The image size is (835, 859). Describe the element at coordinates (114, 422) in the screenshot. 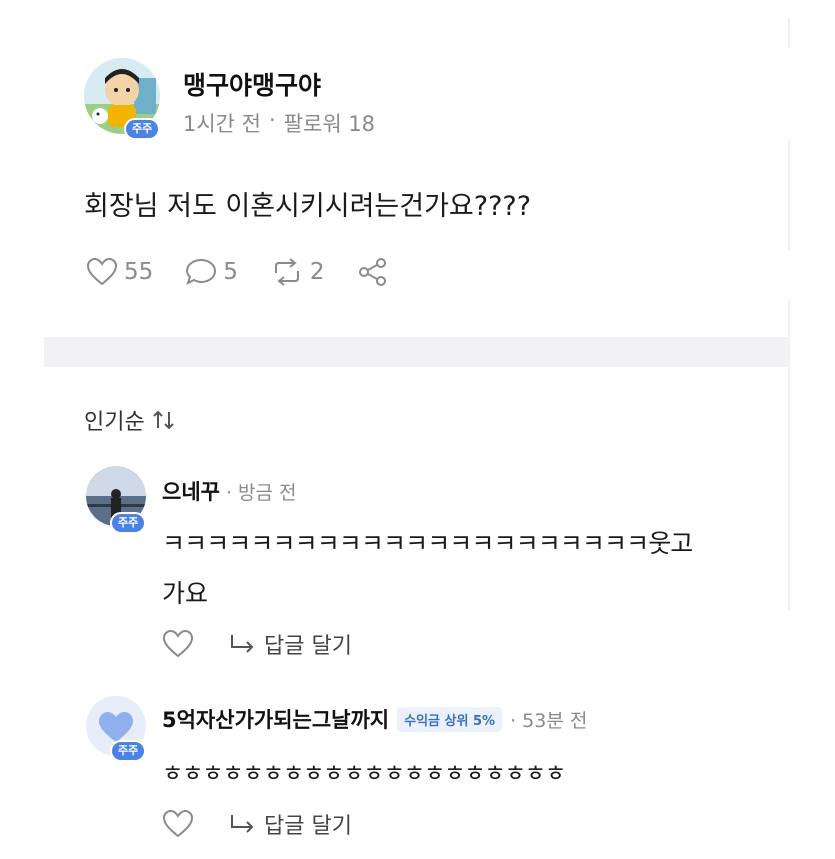

I see `sort-label: 인기순` at that location.